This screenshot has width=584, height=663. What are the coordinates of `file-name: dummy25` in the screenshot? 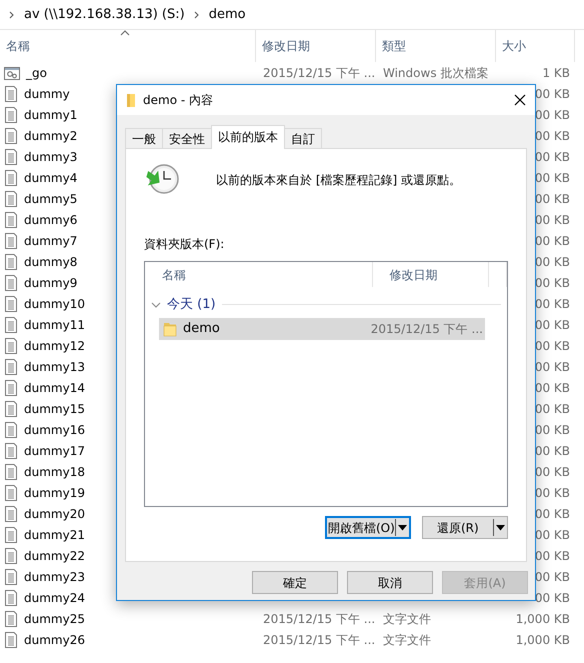 It's located at (54, 619).